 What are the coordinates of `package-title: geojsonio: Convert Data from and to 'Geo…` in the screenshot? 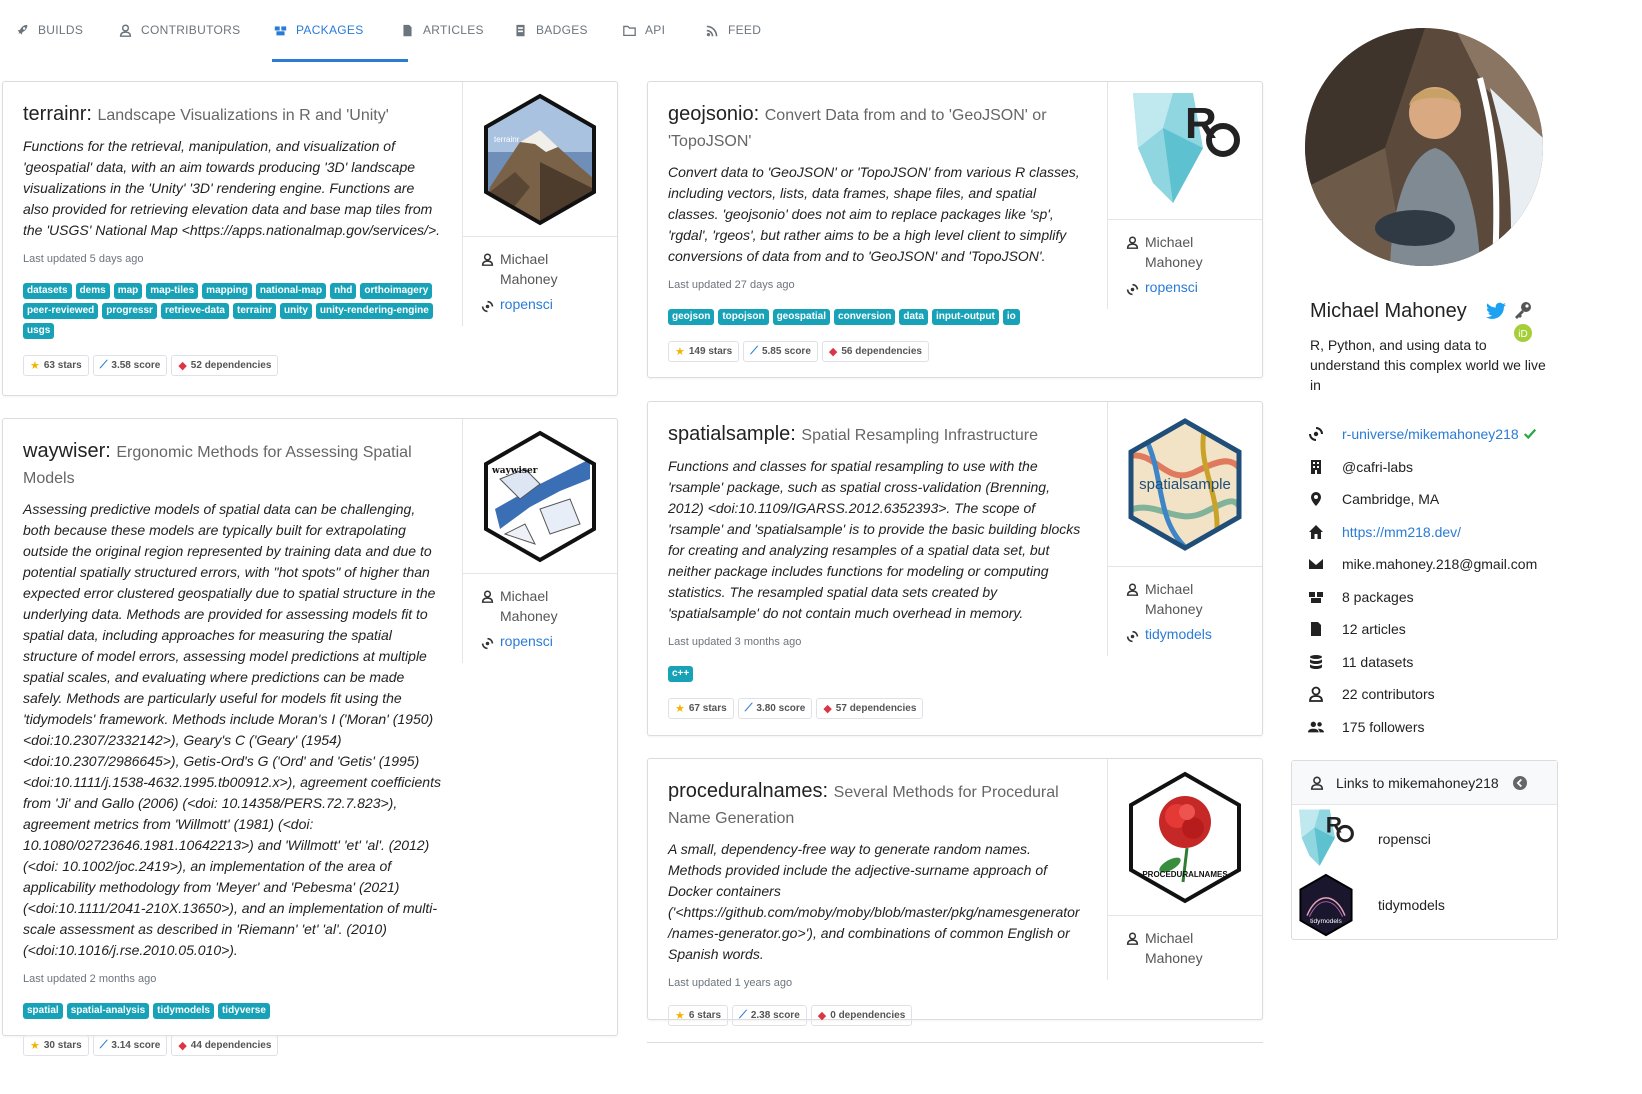 It's located at (878, 128).